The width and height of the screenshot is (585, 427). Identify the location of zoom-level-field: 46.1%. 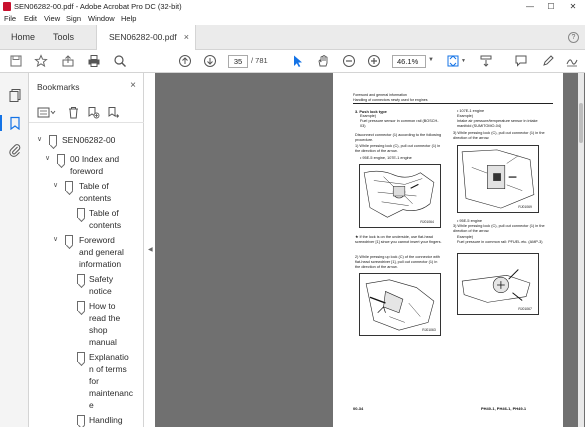
(409, 61).